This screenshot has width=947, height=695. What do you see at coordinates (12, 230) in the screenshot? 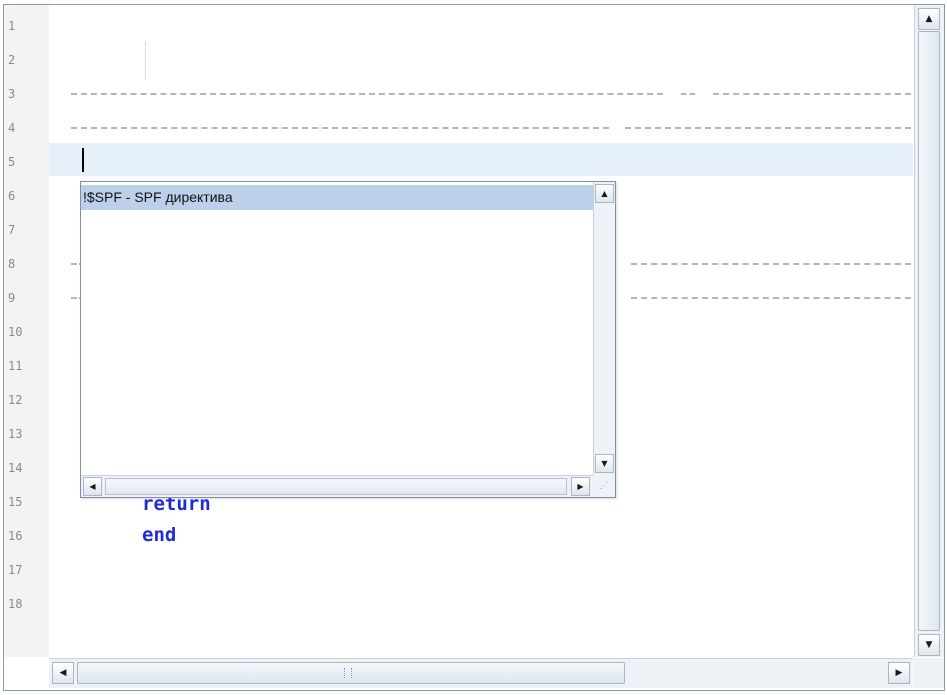
I see `line-number: 7` at bounding box center [12, 230].